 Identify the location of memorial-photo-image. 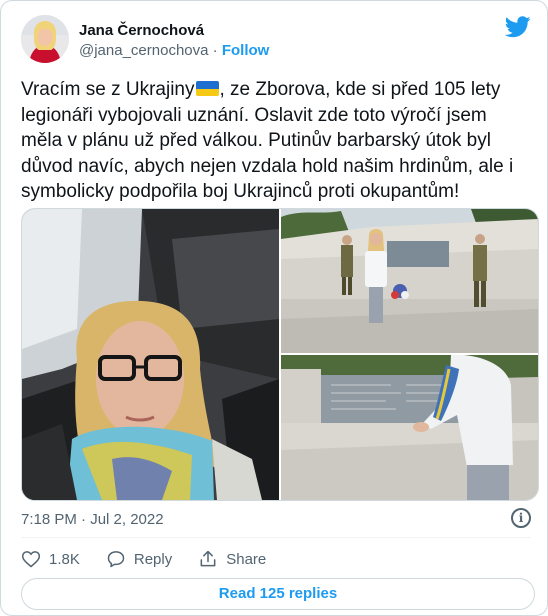
(409, 281).